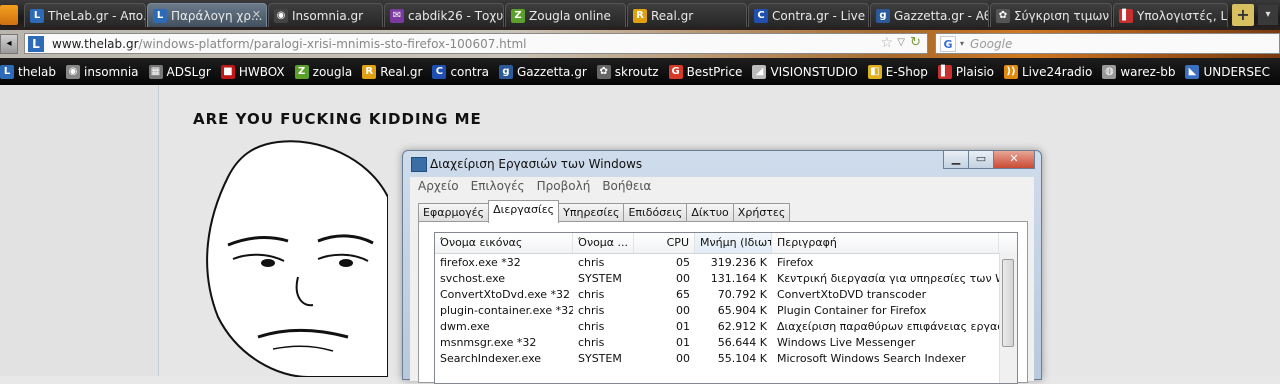 The height and width of the screenshot is (384, 1280). What do you see at coordinates (325, 15) in the screenshot?
I see `tab-3: ◉Insomnia.gr` at bounding box center [325, 15].